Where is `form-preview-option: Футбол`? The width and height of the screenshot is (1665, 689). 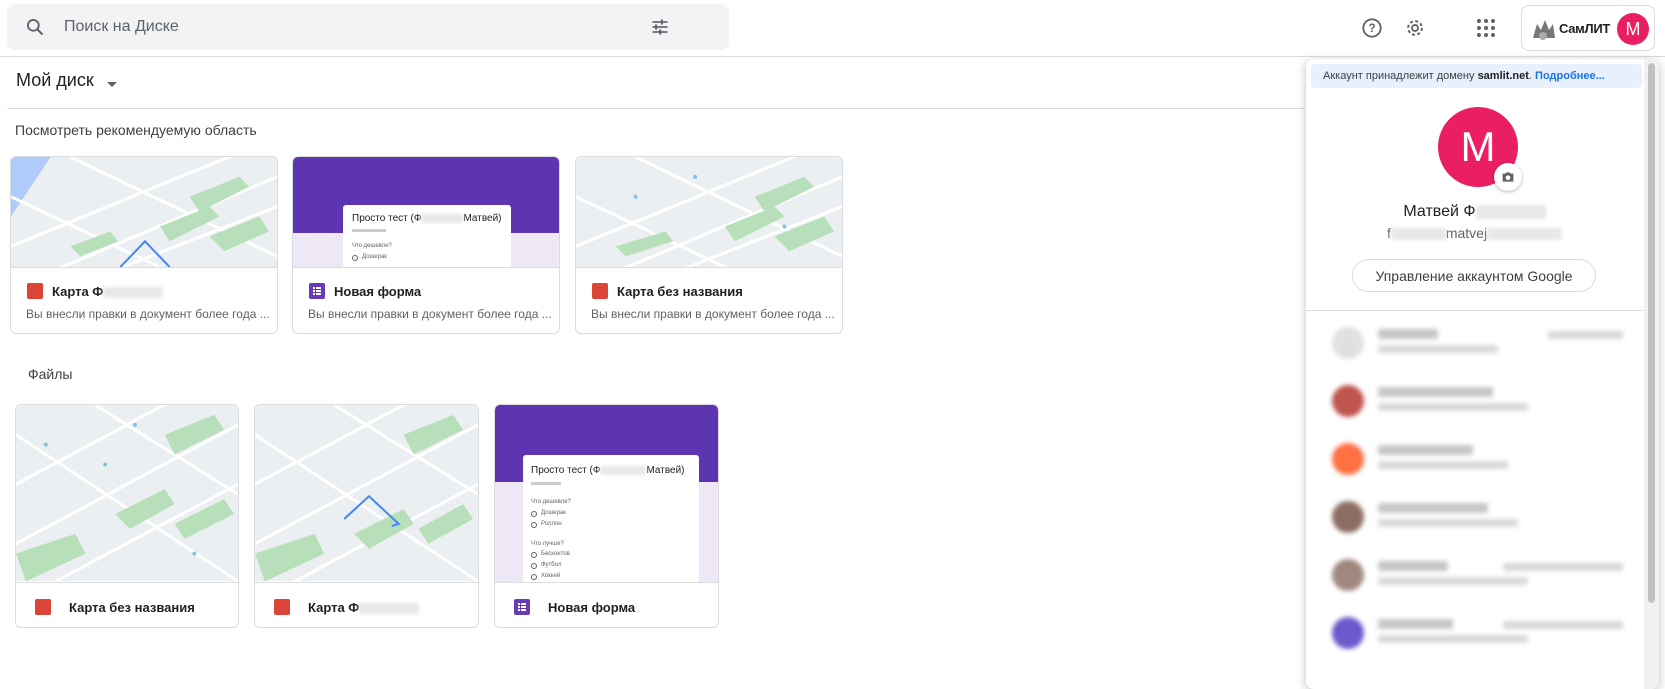
form-preview-option: Футбол is located at coordinates (551, 565).